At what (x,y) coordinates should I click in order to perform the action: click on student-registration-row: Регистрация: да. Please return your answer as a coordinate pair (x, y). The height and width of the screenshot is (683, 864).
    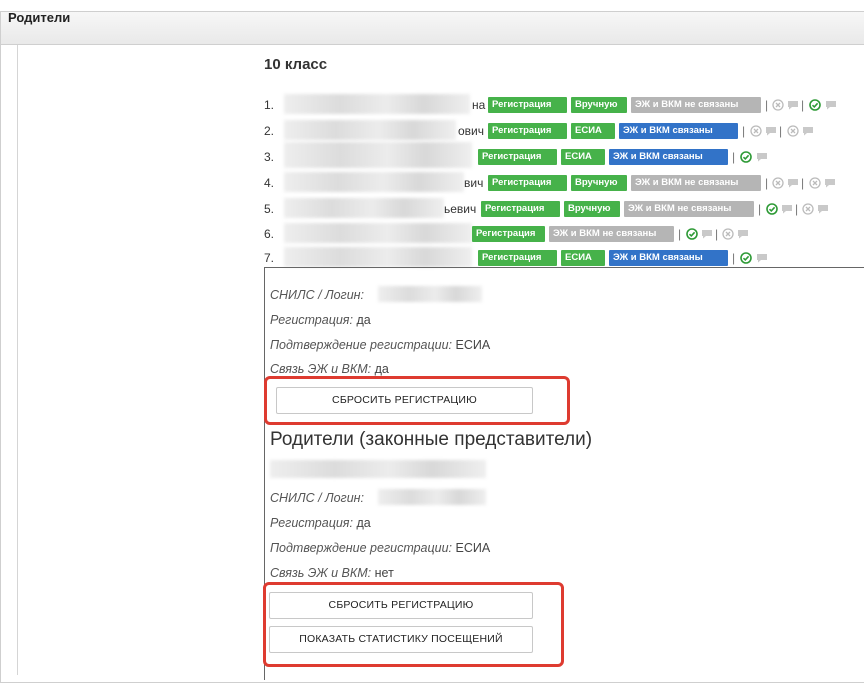
    Looking at the image, I should click on (320, 320).